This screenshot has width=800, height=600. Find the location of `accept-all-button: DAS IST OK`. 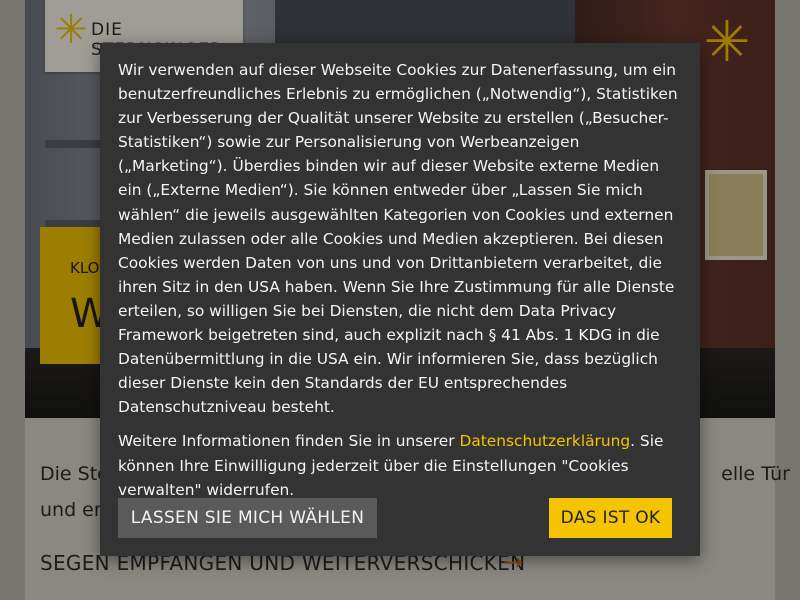

accept-all-button: DAS IST OK is located at coordinates (610, 518).